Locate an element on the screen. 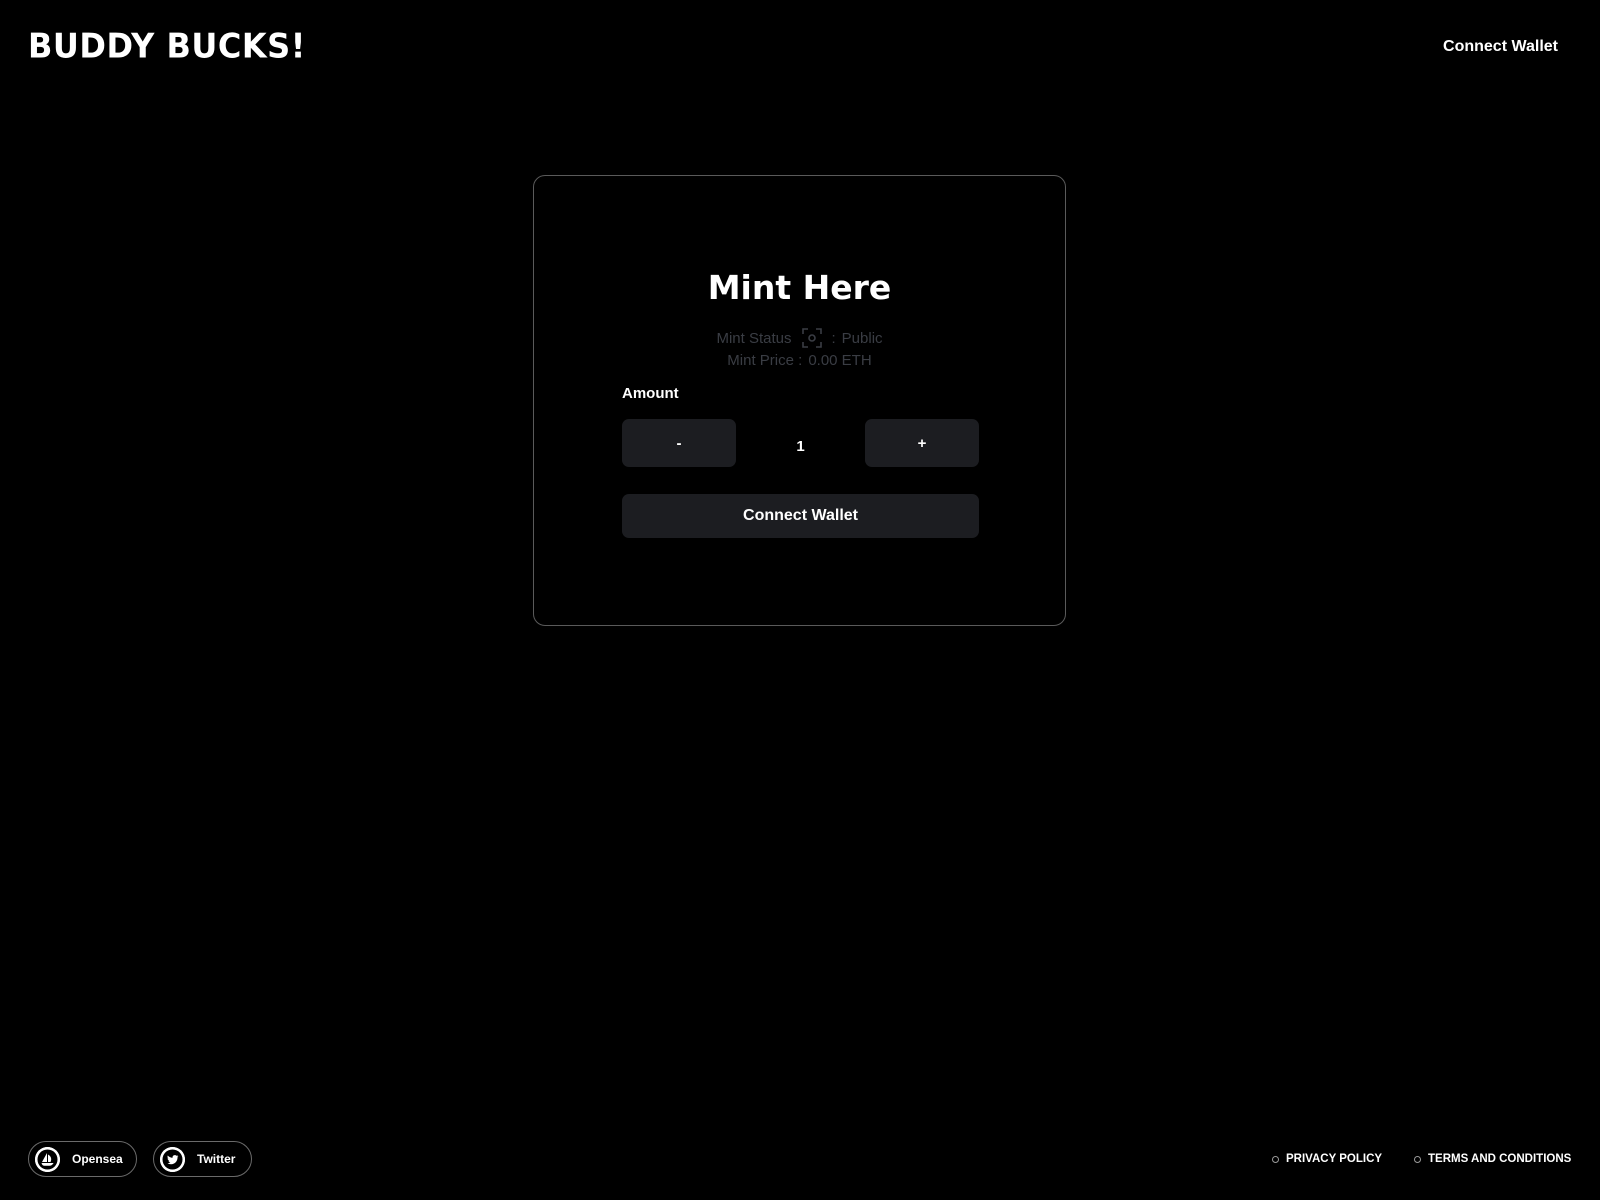 The height and width of the screenshot is (1200, 1600). amount-label: Amount is located at coordinates (650, 393).